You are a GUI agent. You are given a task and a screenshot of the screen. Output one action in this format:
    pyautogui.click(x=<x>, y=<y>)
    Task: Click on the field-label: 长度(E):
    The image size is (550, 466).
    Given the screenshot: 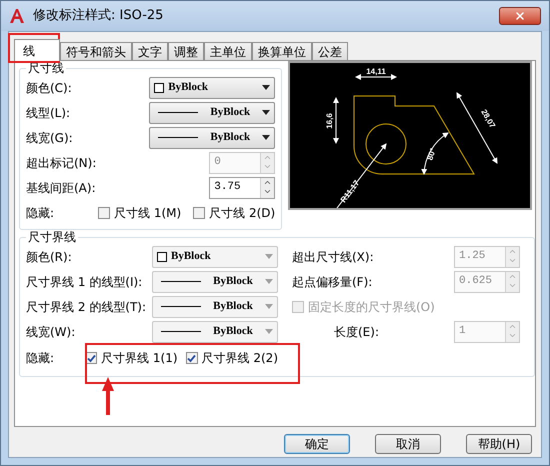 What is the action you would take?
    pyautogui.click(x=356, y=332)
    